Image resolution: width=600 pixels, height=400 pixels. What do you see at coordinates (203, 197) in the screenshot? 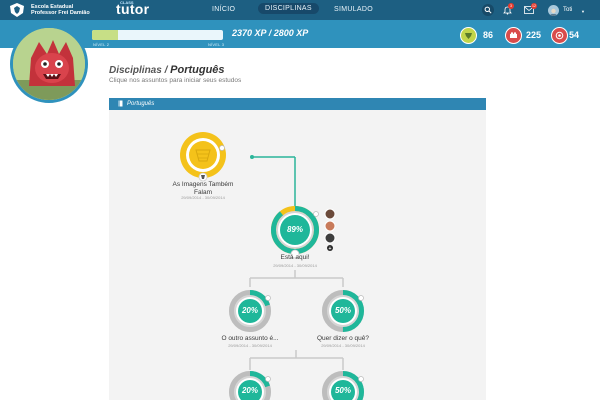
I see `node-0-date: 29/09/2014 - 30/09/2014` at bounding box center [203, 197].